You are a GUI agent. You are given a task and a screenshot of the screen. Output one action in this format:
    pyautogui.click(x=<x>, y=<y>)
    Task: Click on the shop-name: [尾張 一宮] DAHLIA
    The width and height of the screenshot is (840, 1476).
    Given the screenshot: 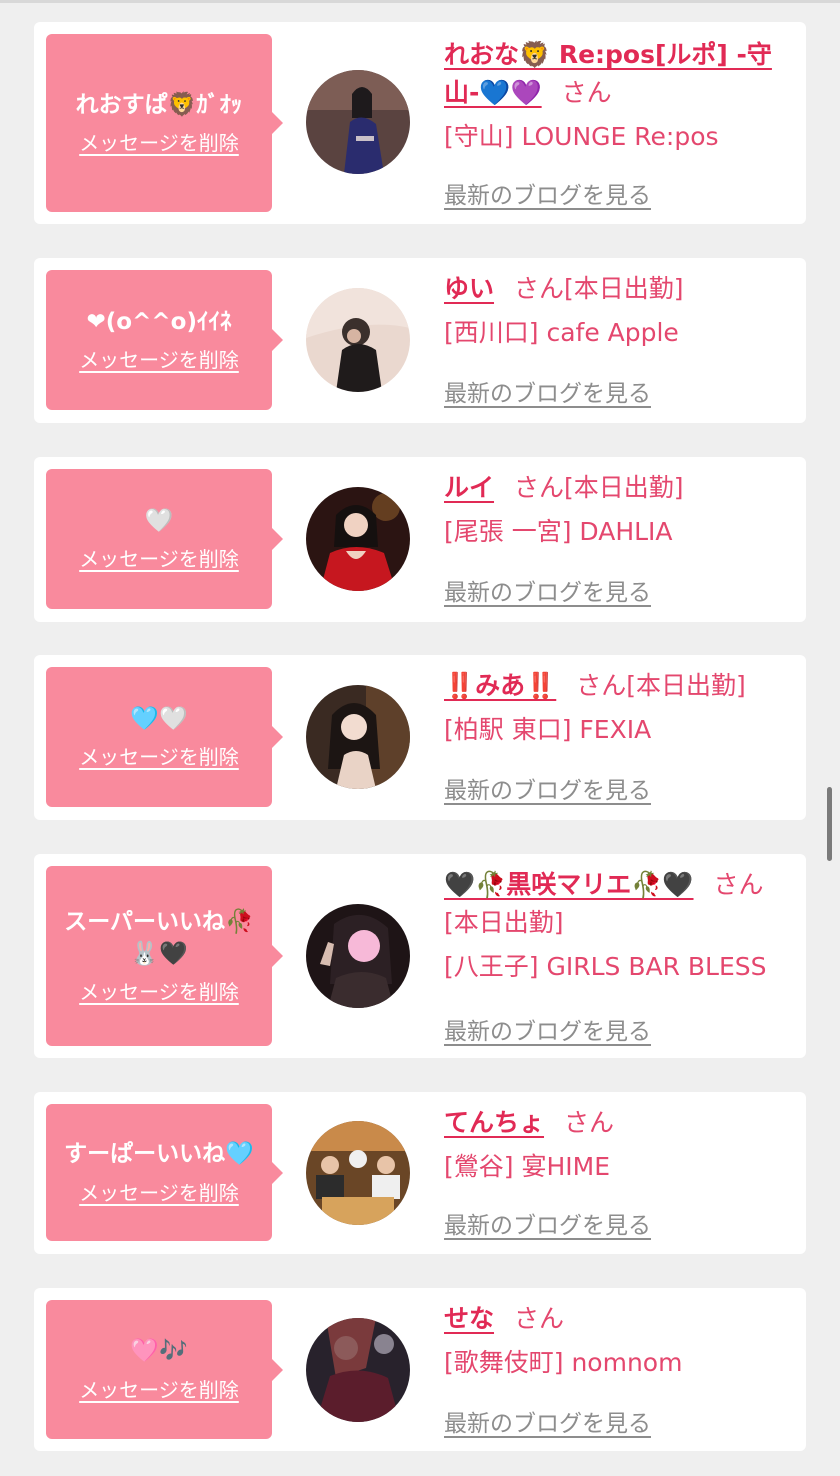 What is the action you would take?
    pyautogui.click(x=558, y=531)
    